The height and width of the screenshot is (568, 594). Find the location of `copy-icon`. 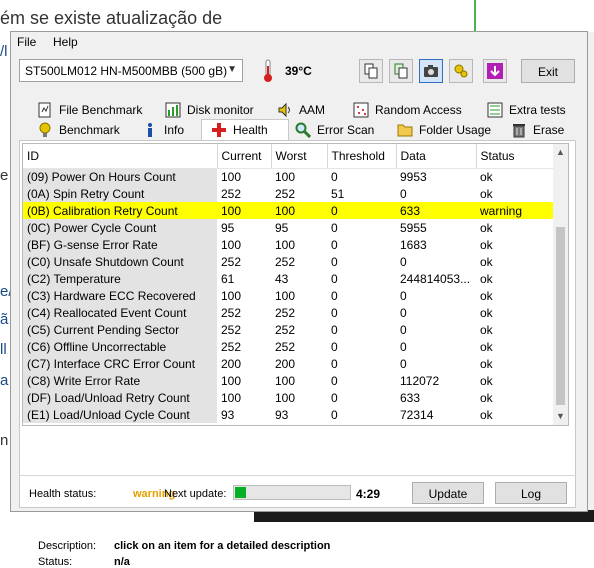

copy-icon is located at coordinates (371, 71).